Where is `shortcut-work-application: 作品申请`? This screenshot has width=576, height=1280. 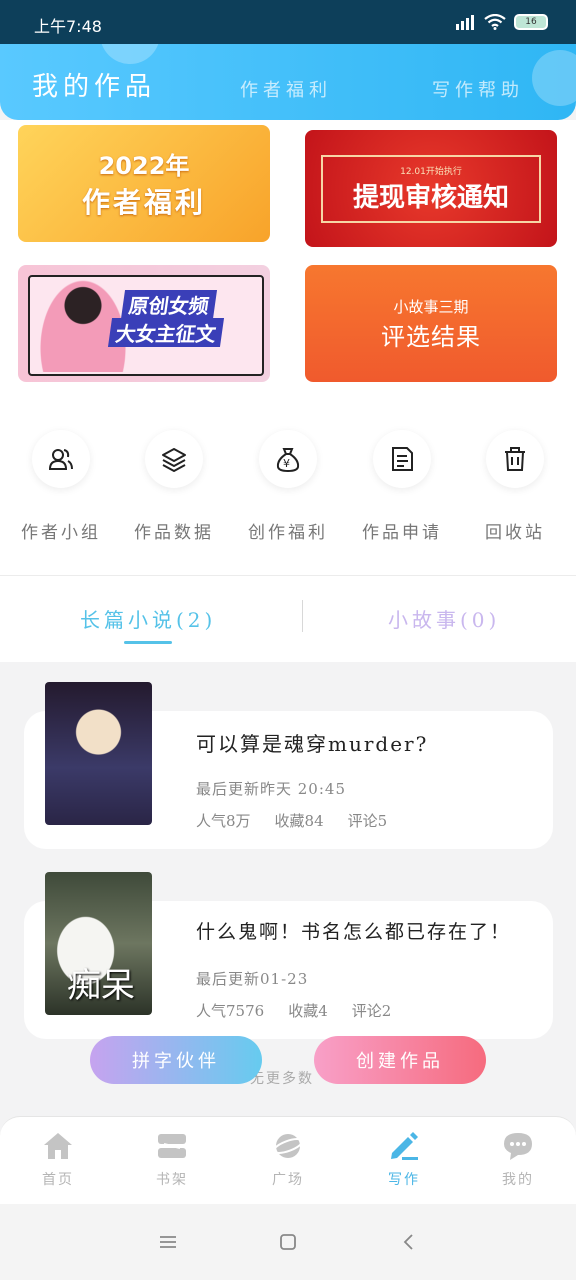
shortcut-work-application: 作品申请 is located at coordinates (402, 486).